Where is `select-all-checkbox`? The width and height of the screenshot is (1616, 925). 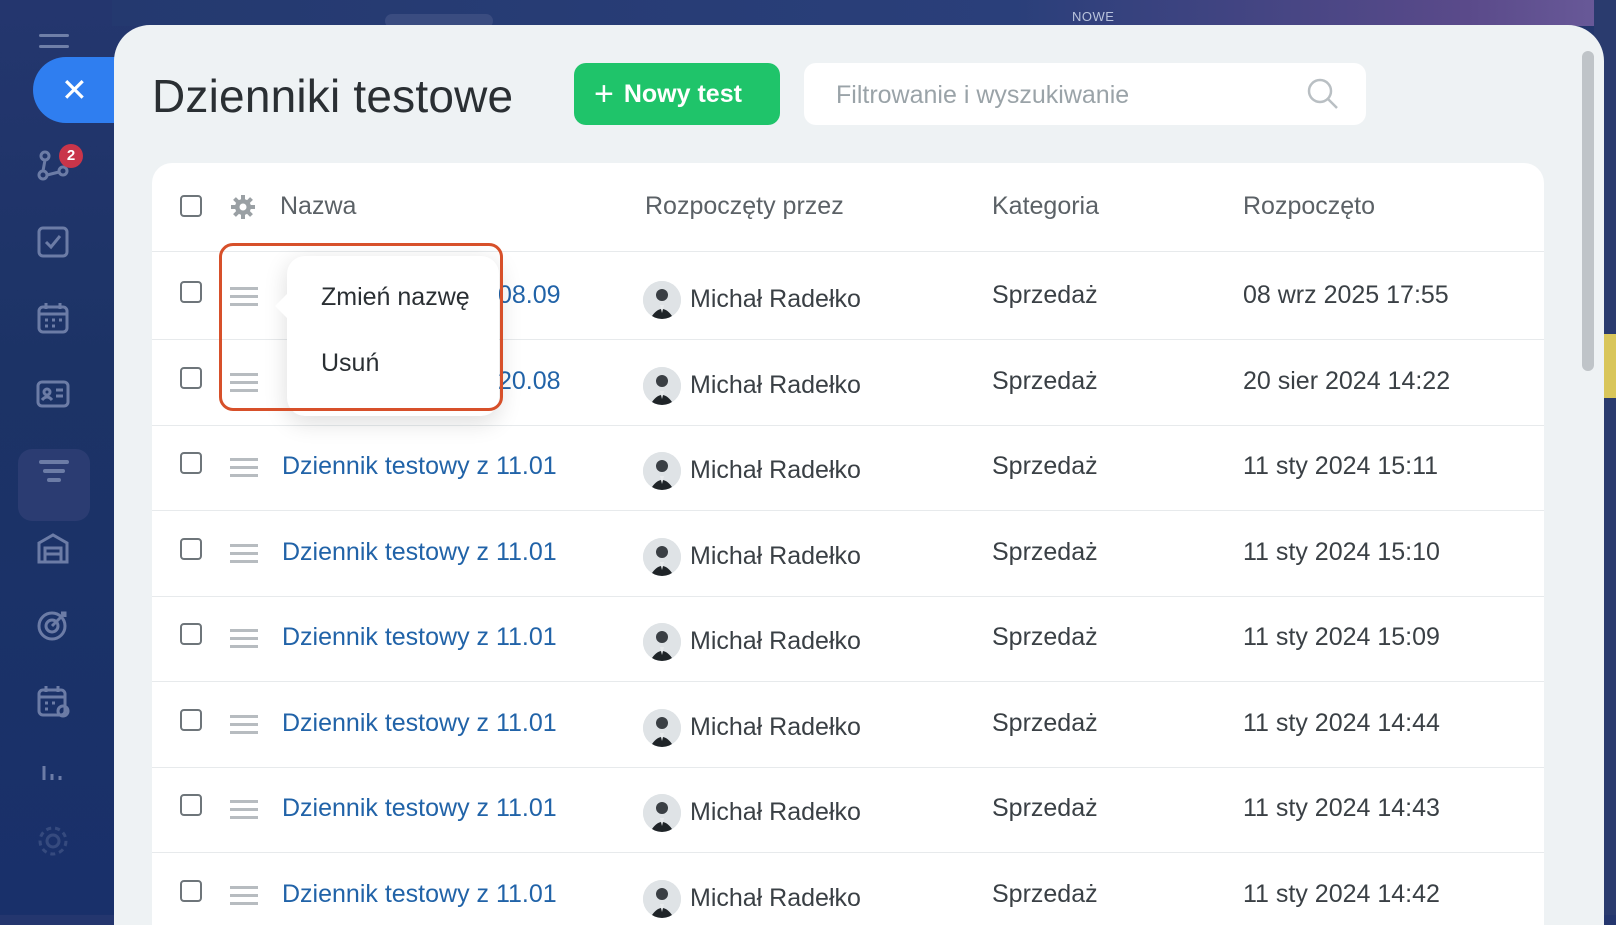 select-all-checkbox is located at coordinates (191, 206).